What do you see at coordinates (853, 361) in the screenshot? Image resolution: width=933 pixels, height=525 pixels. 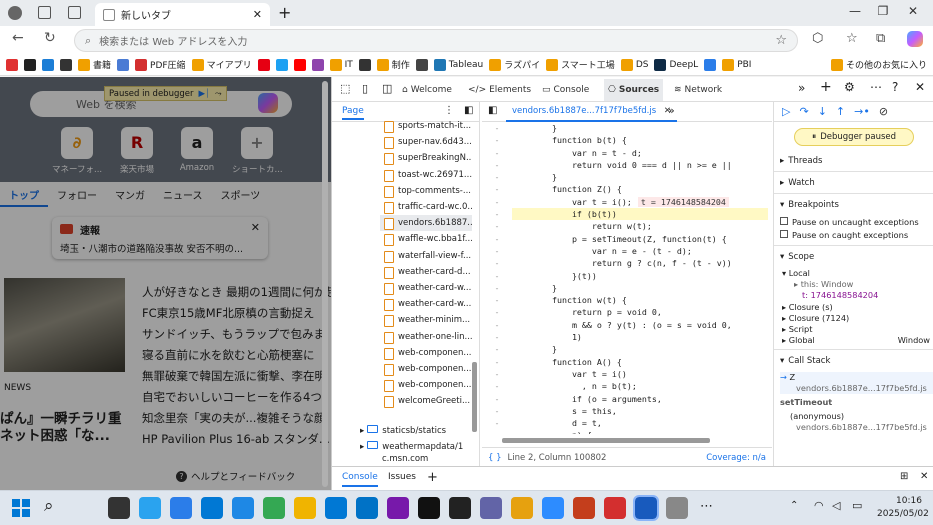 I see `call-stack-section: ▾ Call Stack` at bounding box center [853, 361].